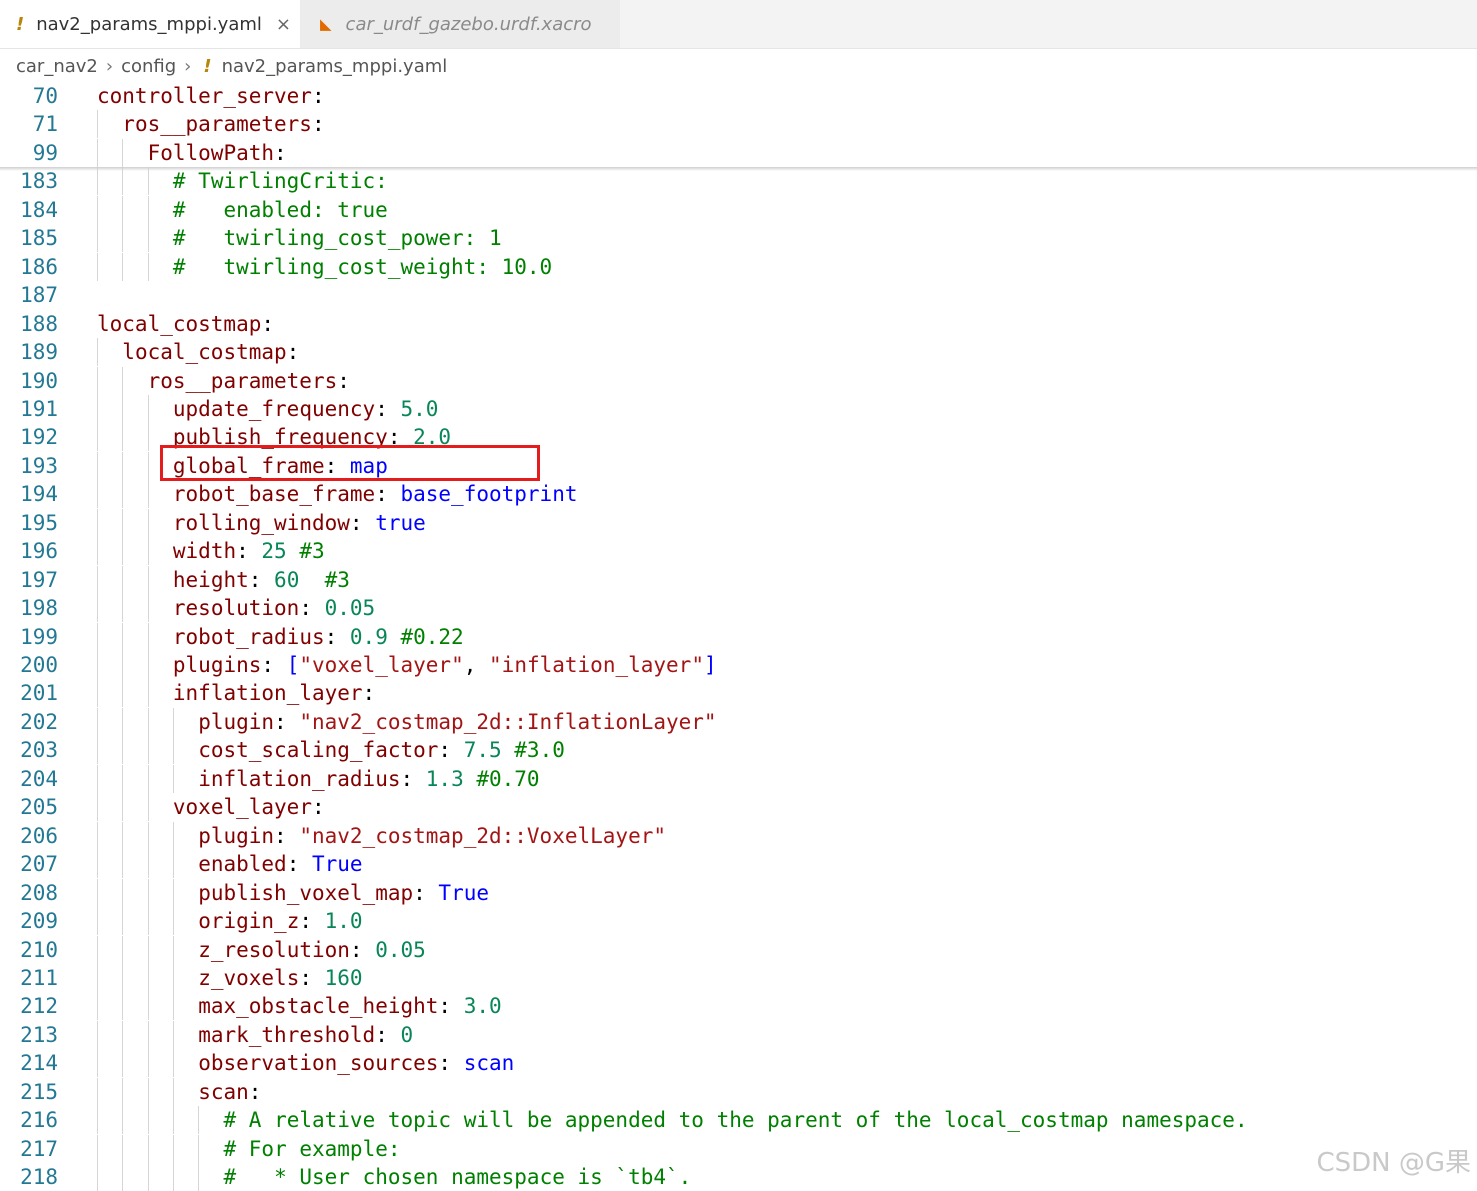 The image size is (1477, 1191). Describe the element at coordinates (318, 637) in the screenshot. I see `code-text: robot_radius: 0.9 #0.22` at that location.